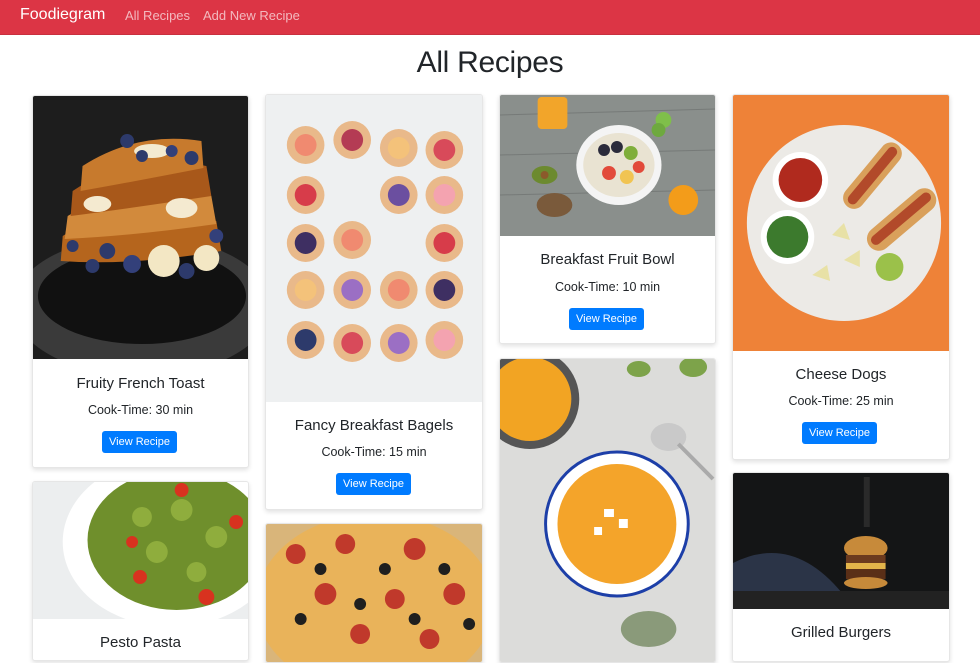  I want to click on recipe-cook-time: Cook-Time: 15 min, so click(374, 452).